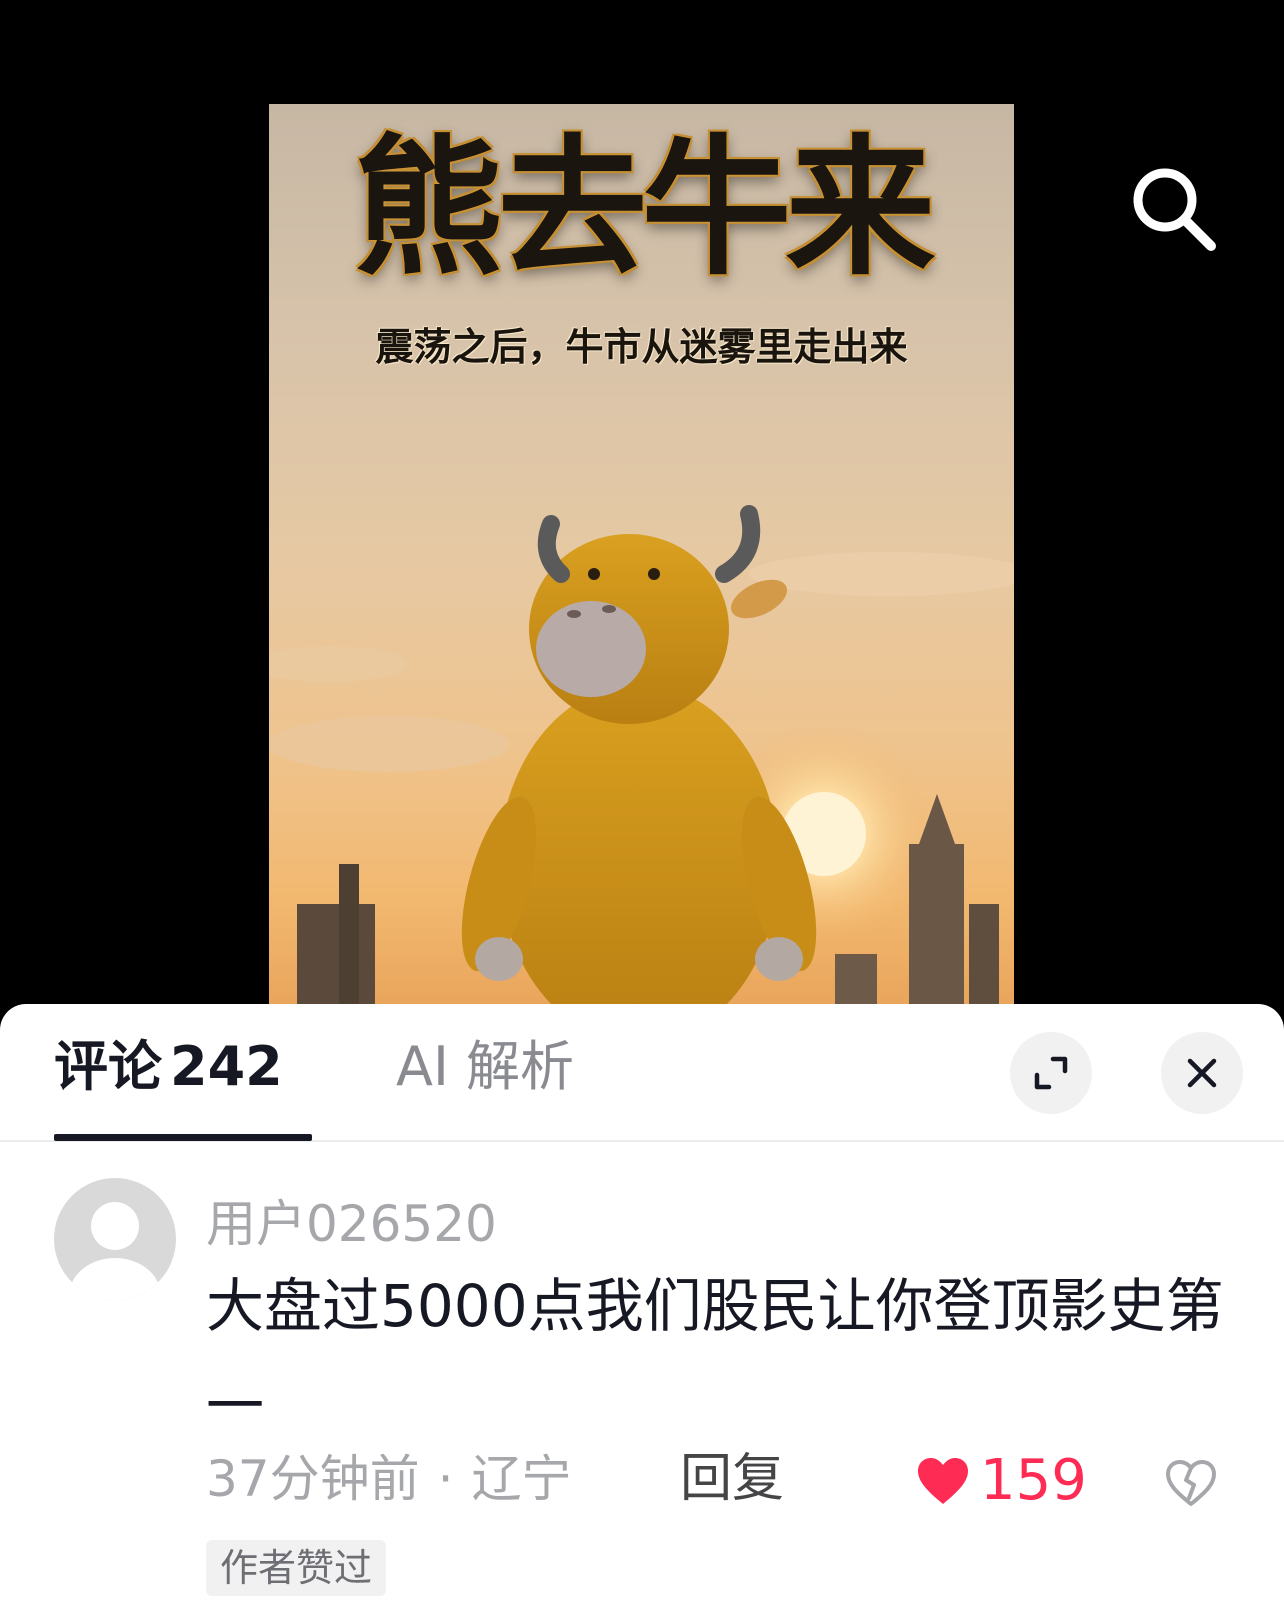 This screenshot has height=1602, width=1284. What do you see at coordinates (732, 1479) in the screenshot?
I see `reply-button: 回复` at bounding box center [732, 1479].